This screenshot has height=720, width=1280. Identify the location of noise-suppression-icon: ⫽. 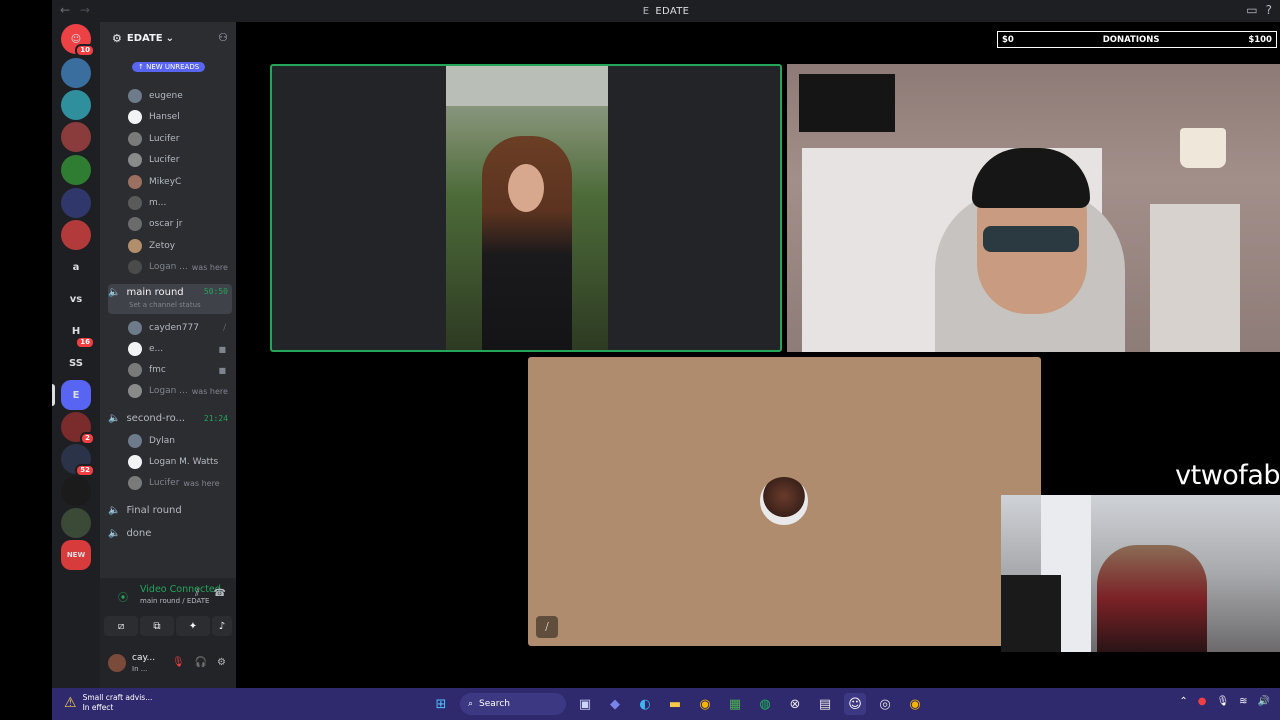
(197, 593).